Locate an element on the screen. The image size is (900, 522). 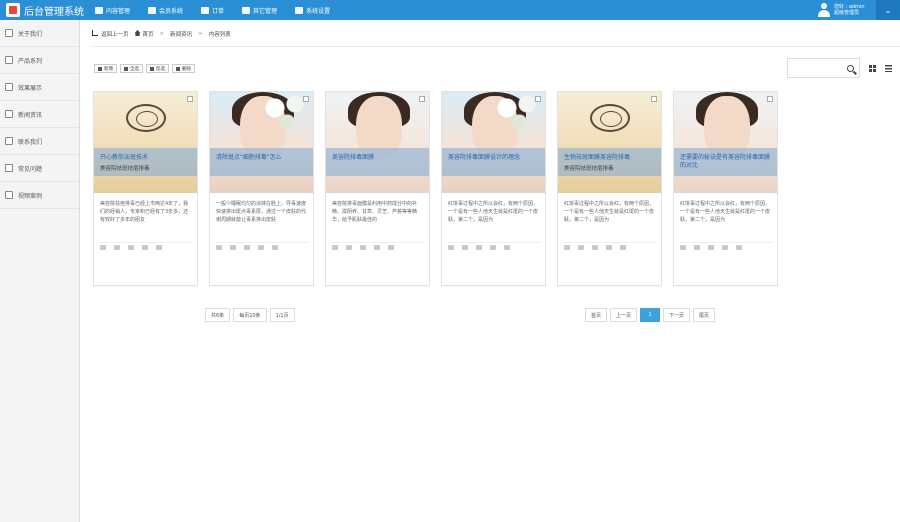
nav-other-management: 其它管理 is located at coordinates (259, 10).